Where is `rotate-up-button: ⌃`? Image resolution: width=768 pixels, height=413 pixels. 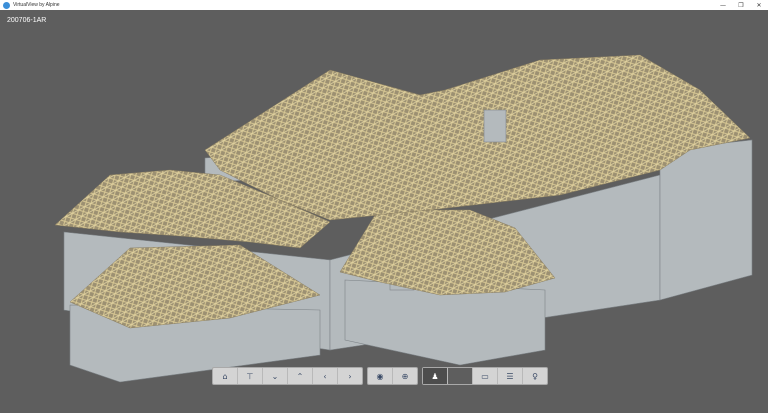
rotate-up-button: ⌃ is located at coordinates (300, 376).